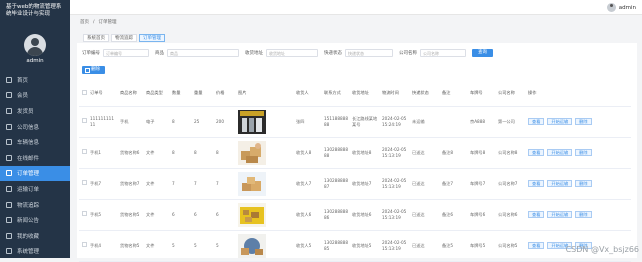 This screenshot has width=642, height=262. I want to click on cell-company: 公司名称6, so click(510, 215).